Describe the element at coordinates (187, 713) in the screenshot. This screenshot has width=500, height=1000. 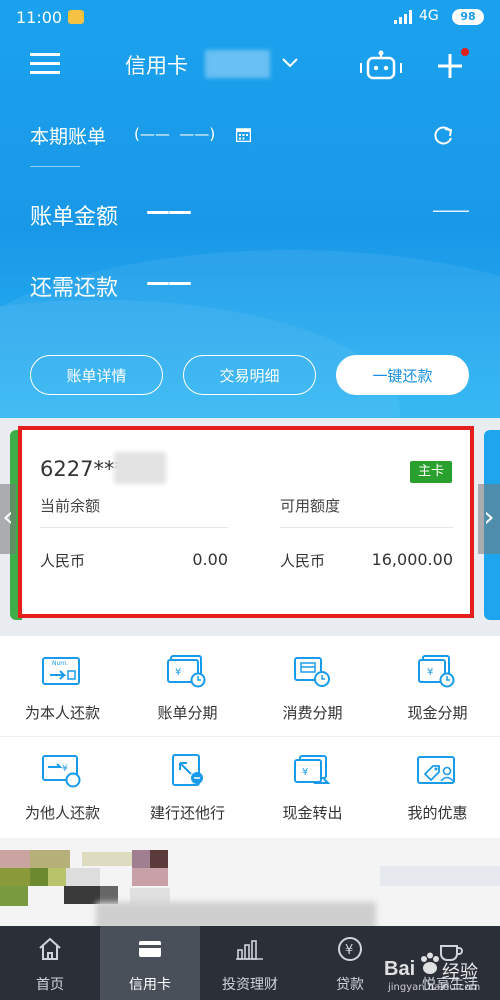
I see `bill-installment-label: 账单分期` at that location.